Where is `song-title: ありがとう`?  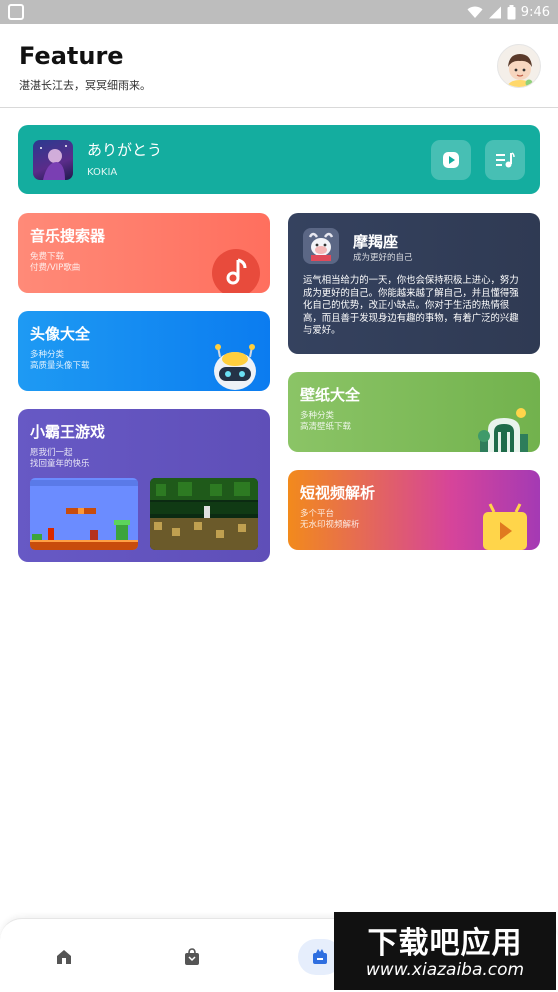 song-title: ありがとう is located at coordinates (125, 150).